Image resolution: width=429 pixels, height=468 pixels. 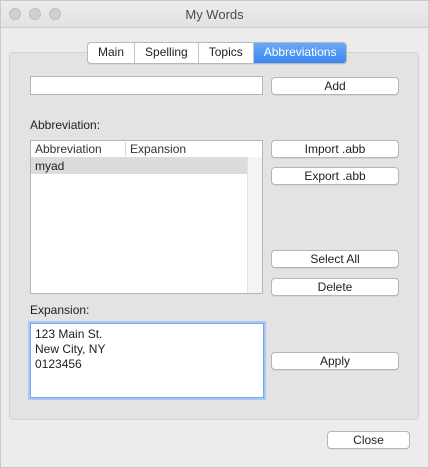 I want to click on tab-topics: Topics, so click(x=226, y=53).